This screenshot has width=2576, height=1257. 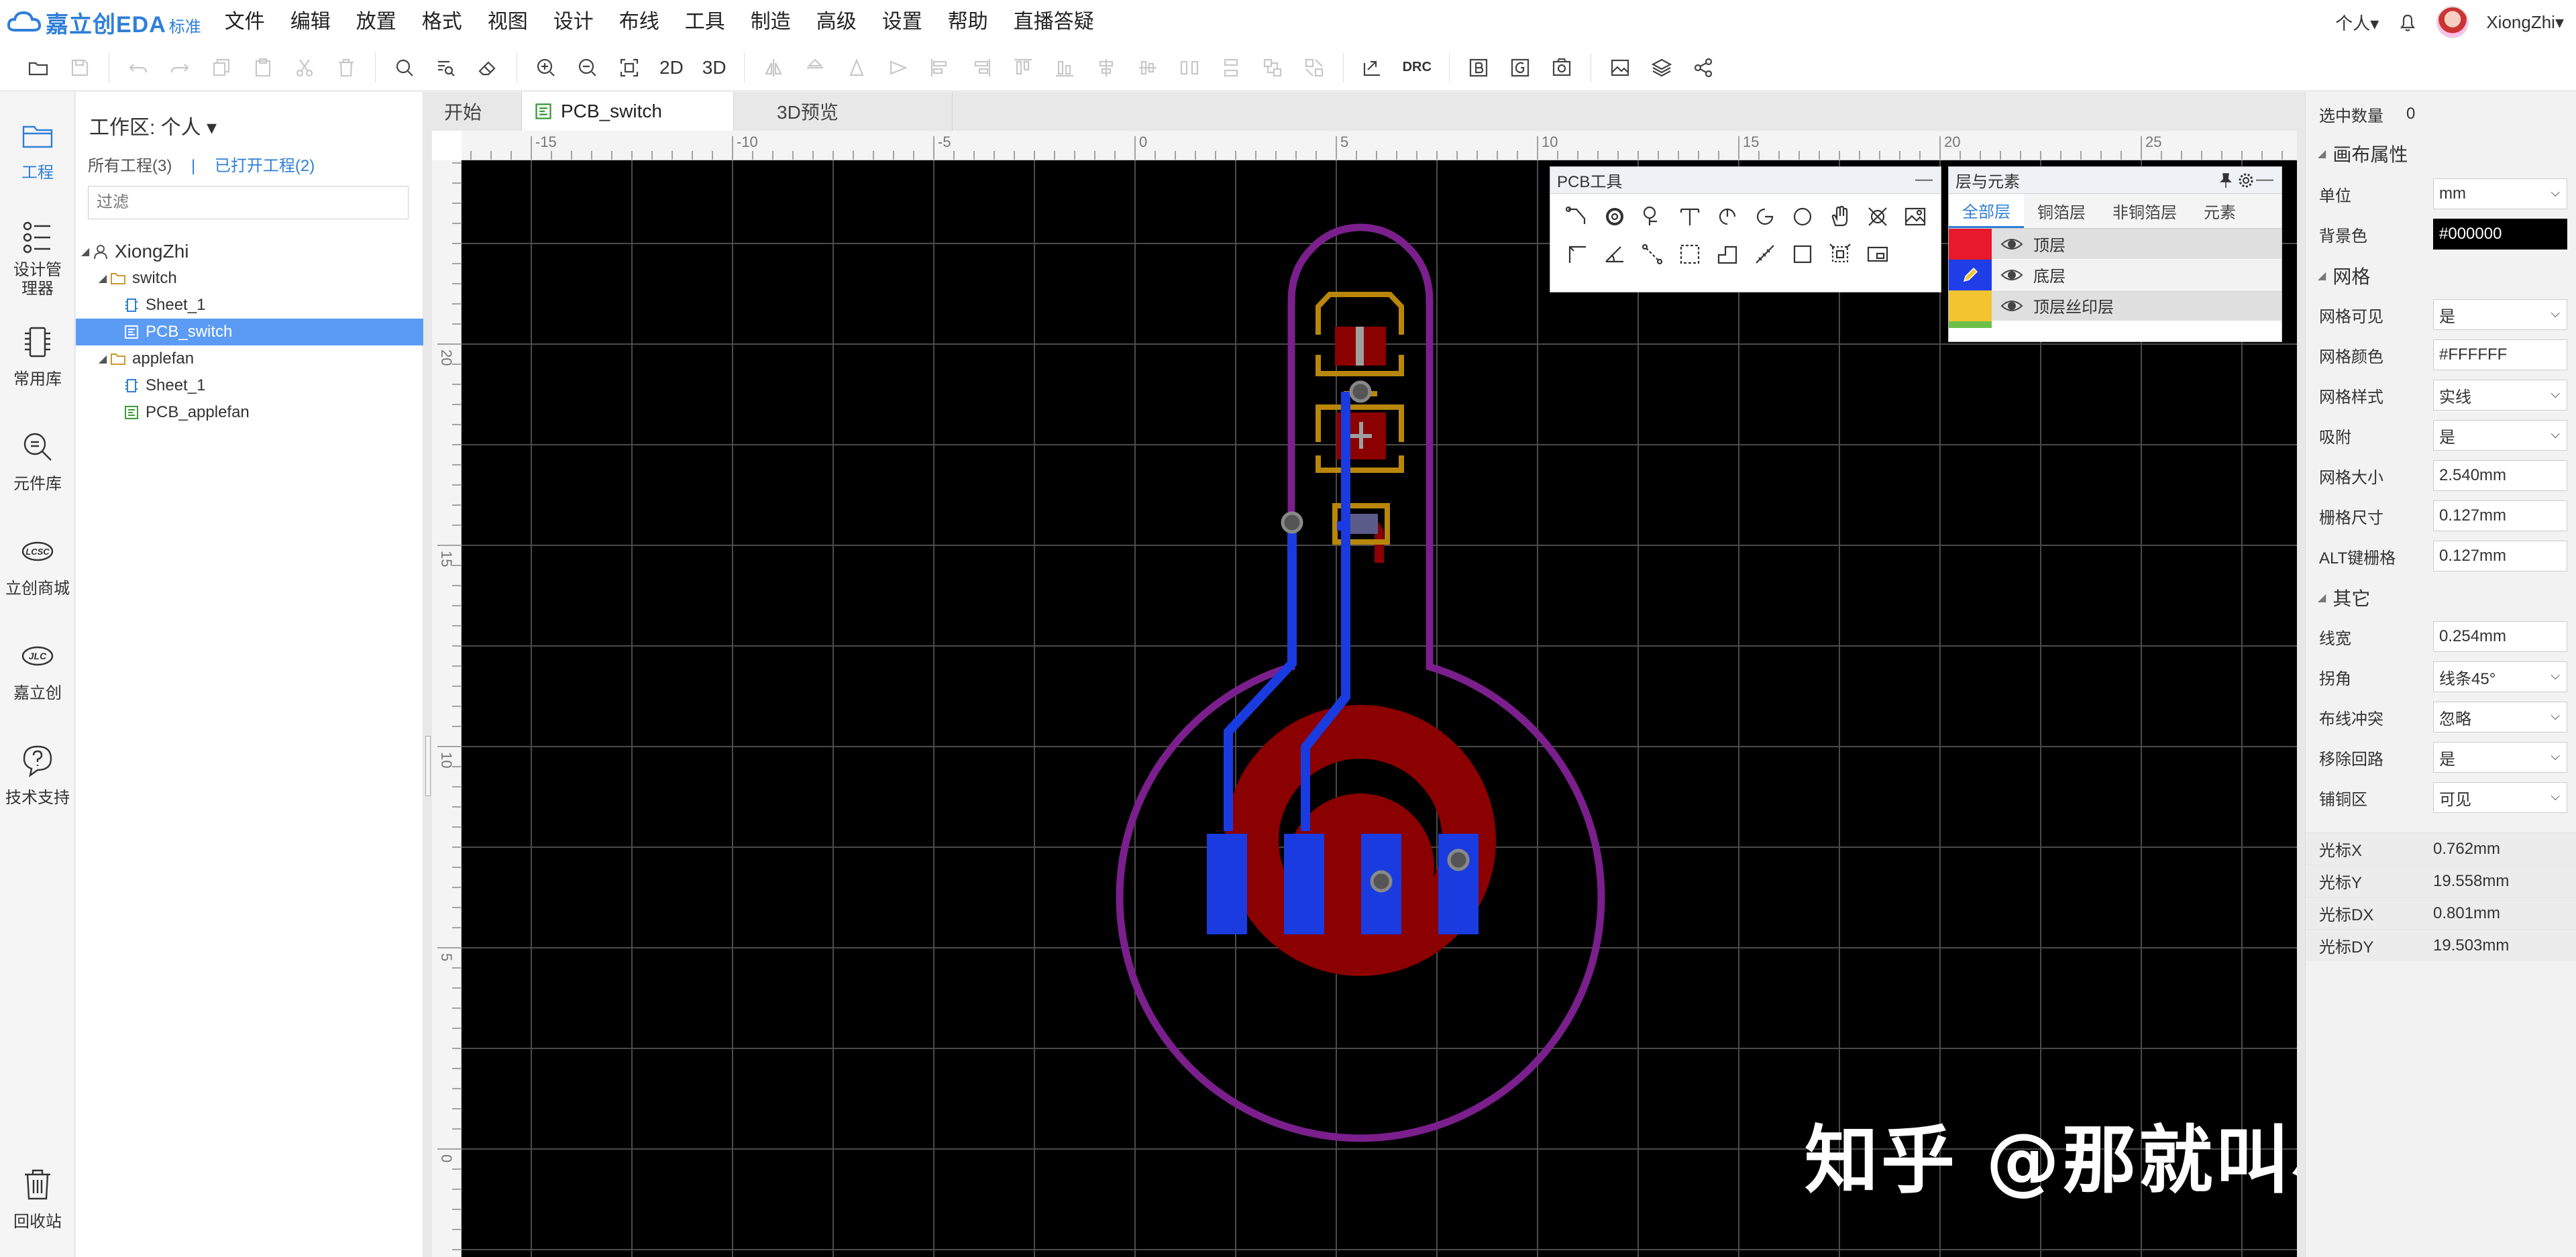 What do you see at coordinates (179, 67) in the screenshot?
I see `redo-button` at bounding box center [179, 67].